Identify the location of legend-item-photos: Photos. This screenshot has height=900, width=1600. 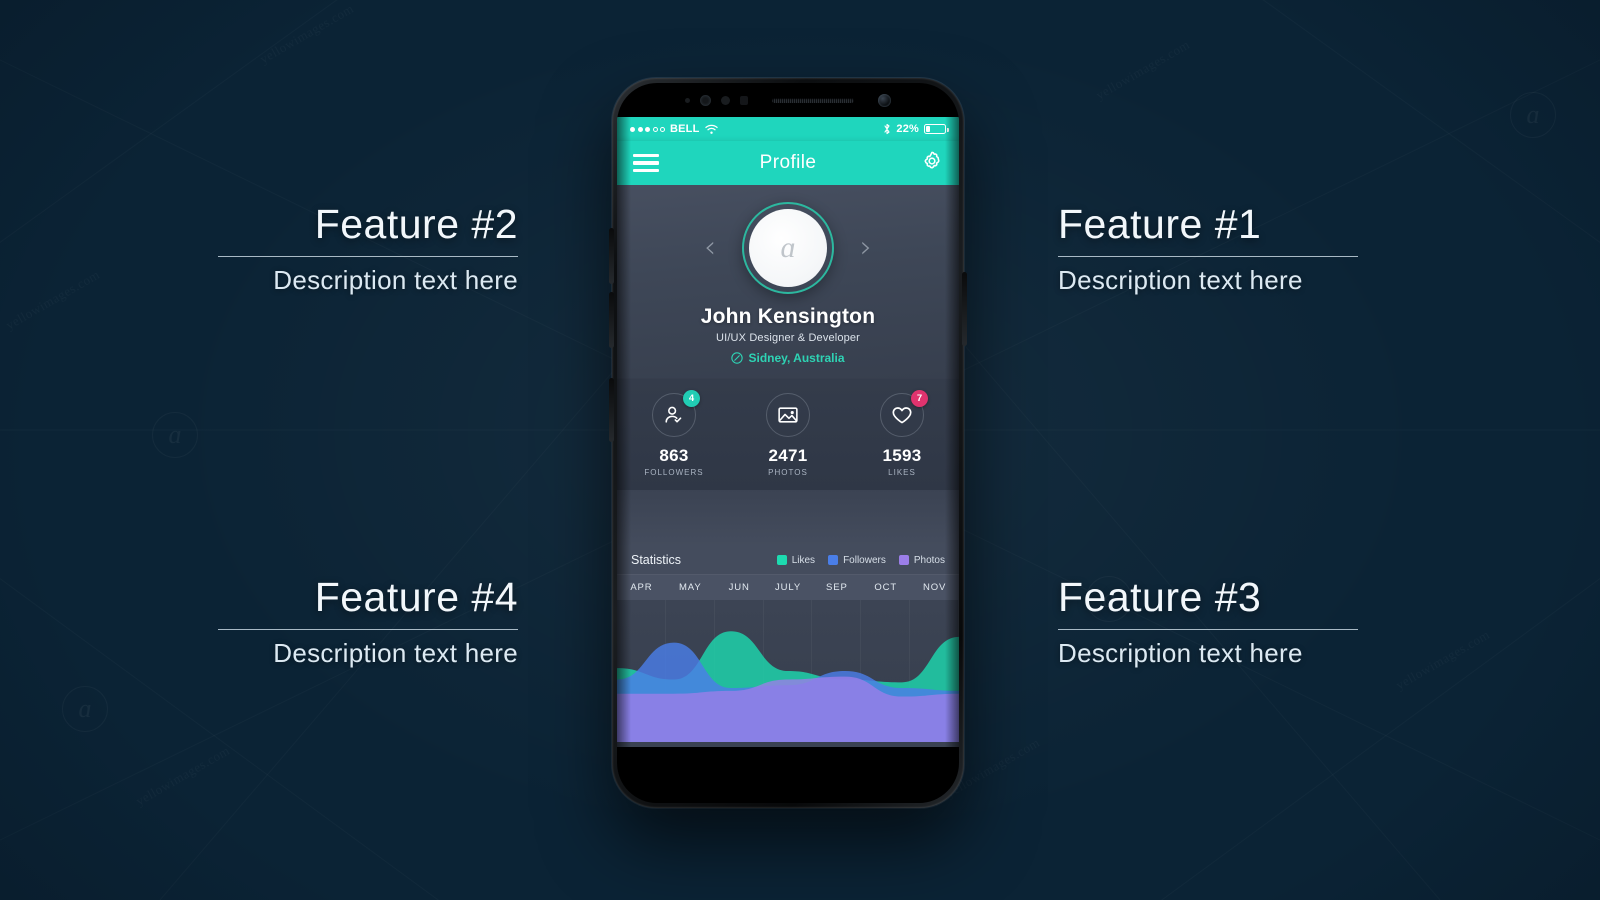
(921, 560).